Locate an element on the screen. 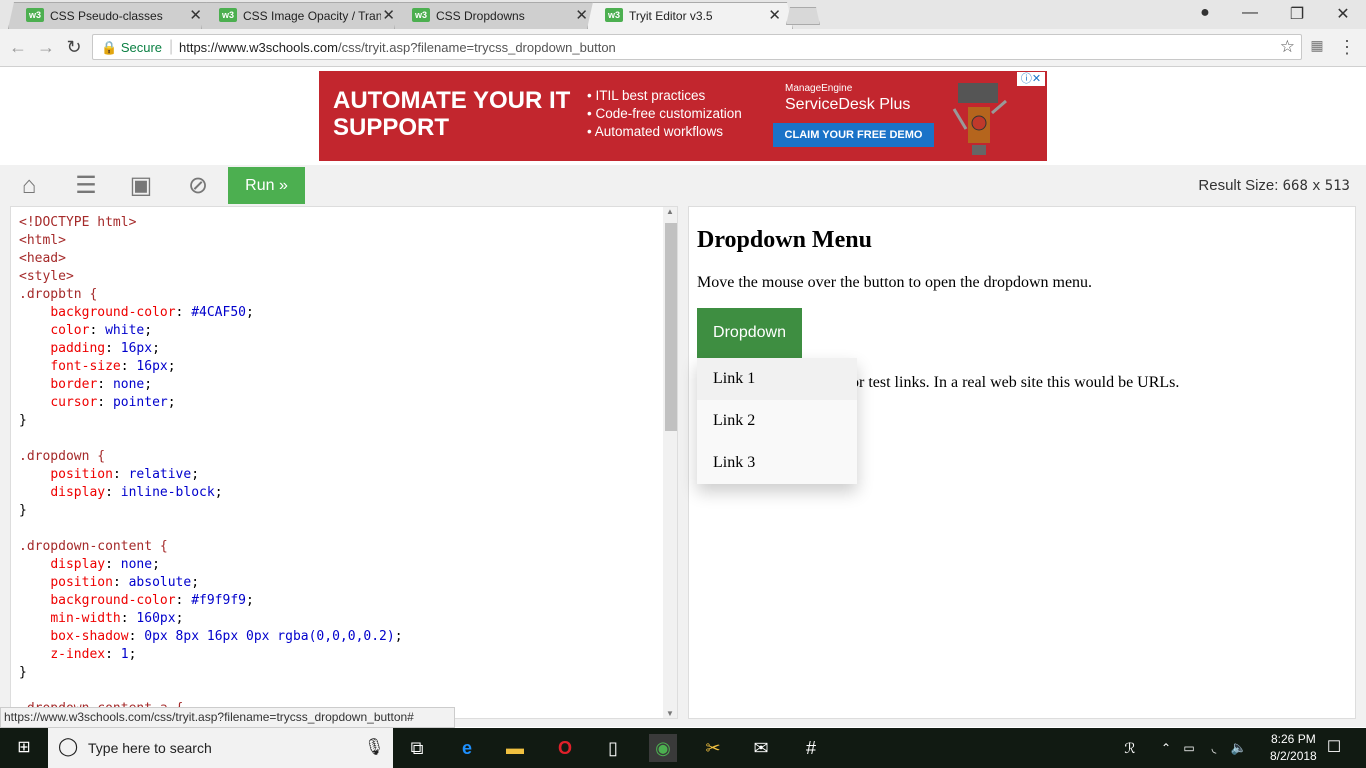  result-heading: Dropdown Menu is located at coordinates (784, 240).